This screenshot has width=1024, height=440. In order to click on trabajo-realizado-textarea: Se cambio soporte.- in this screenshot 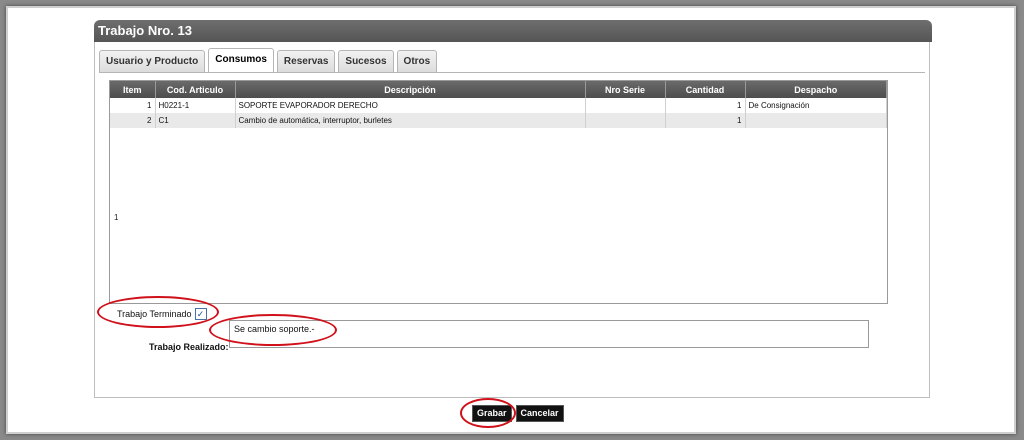, I will do `click(549, 334)`.